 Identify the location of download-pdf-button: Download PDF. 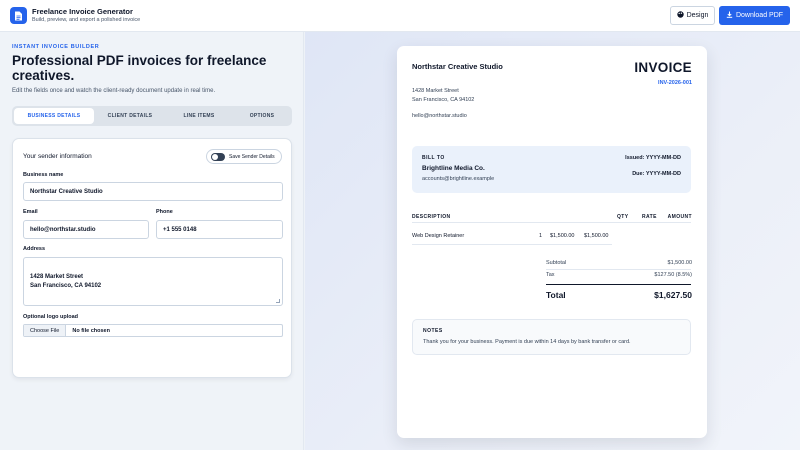
(754, 15).